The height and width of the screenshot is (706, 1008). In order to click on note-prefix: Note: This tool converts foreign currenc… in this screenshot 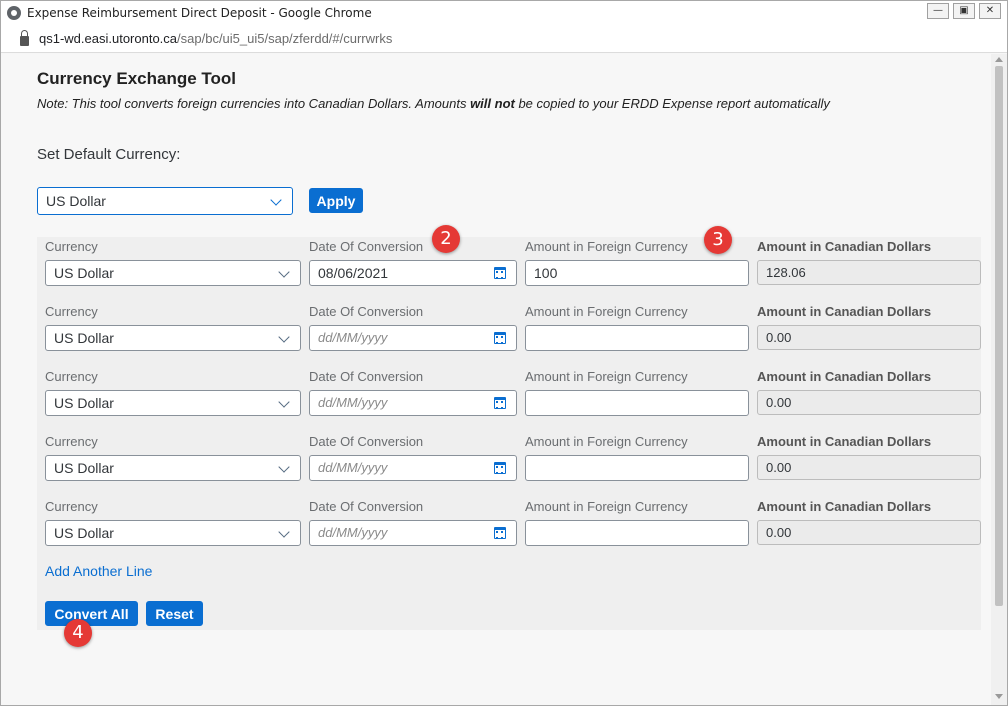, I will do `click(254, 103)`.